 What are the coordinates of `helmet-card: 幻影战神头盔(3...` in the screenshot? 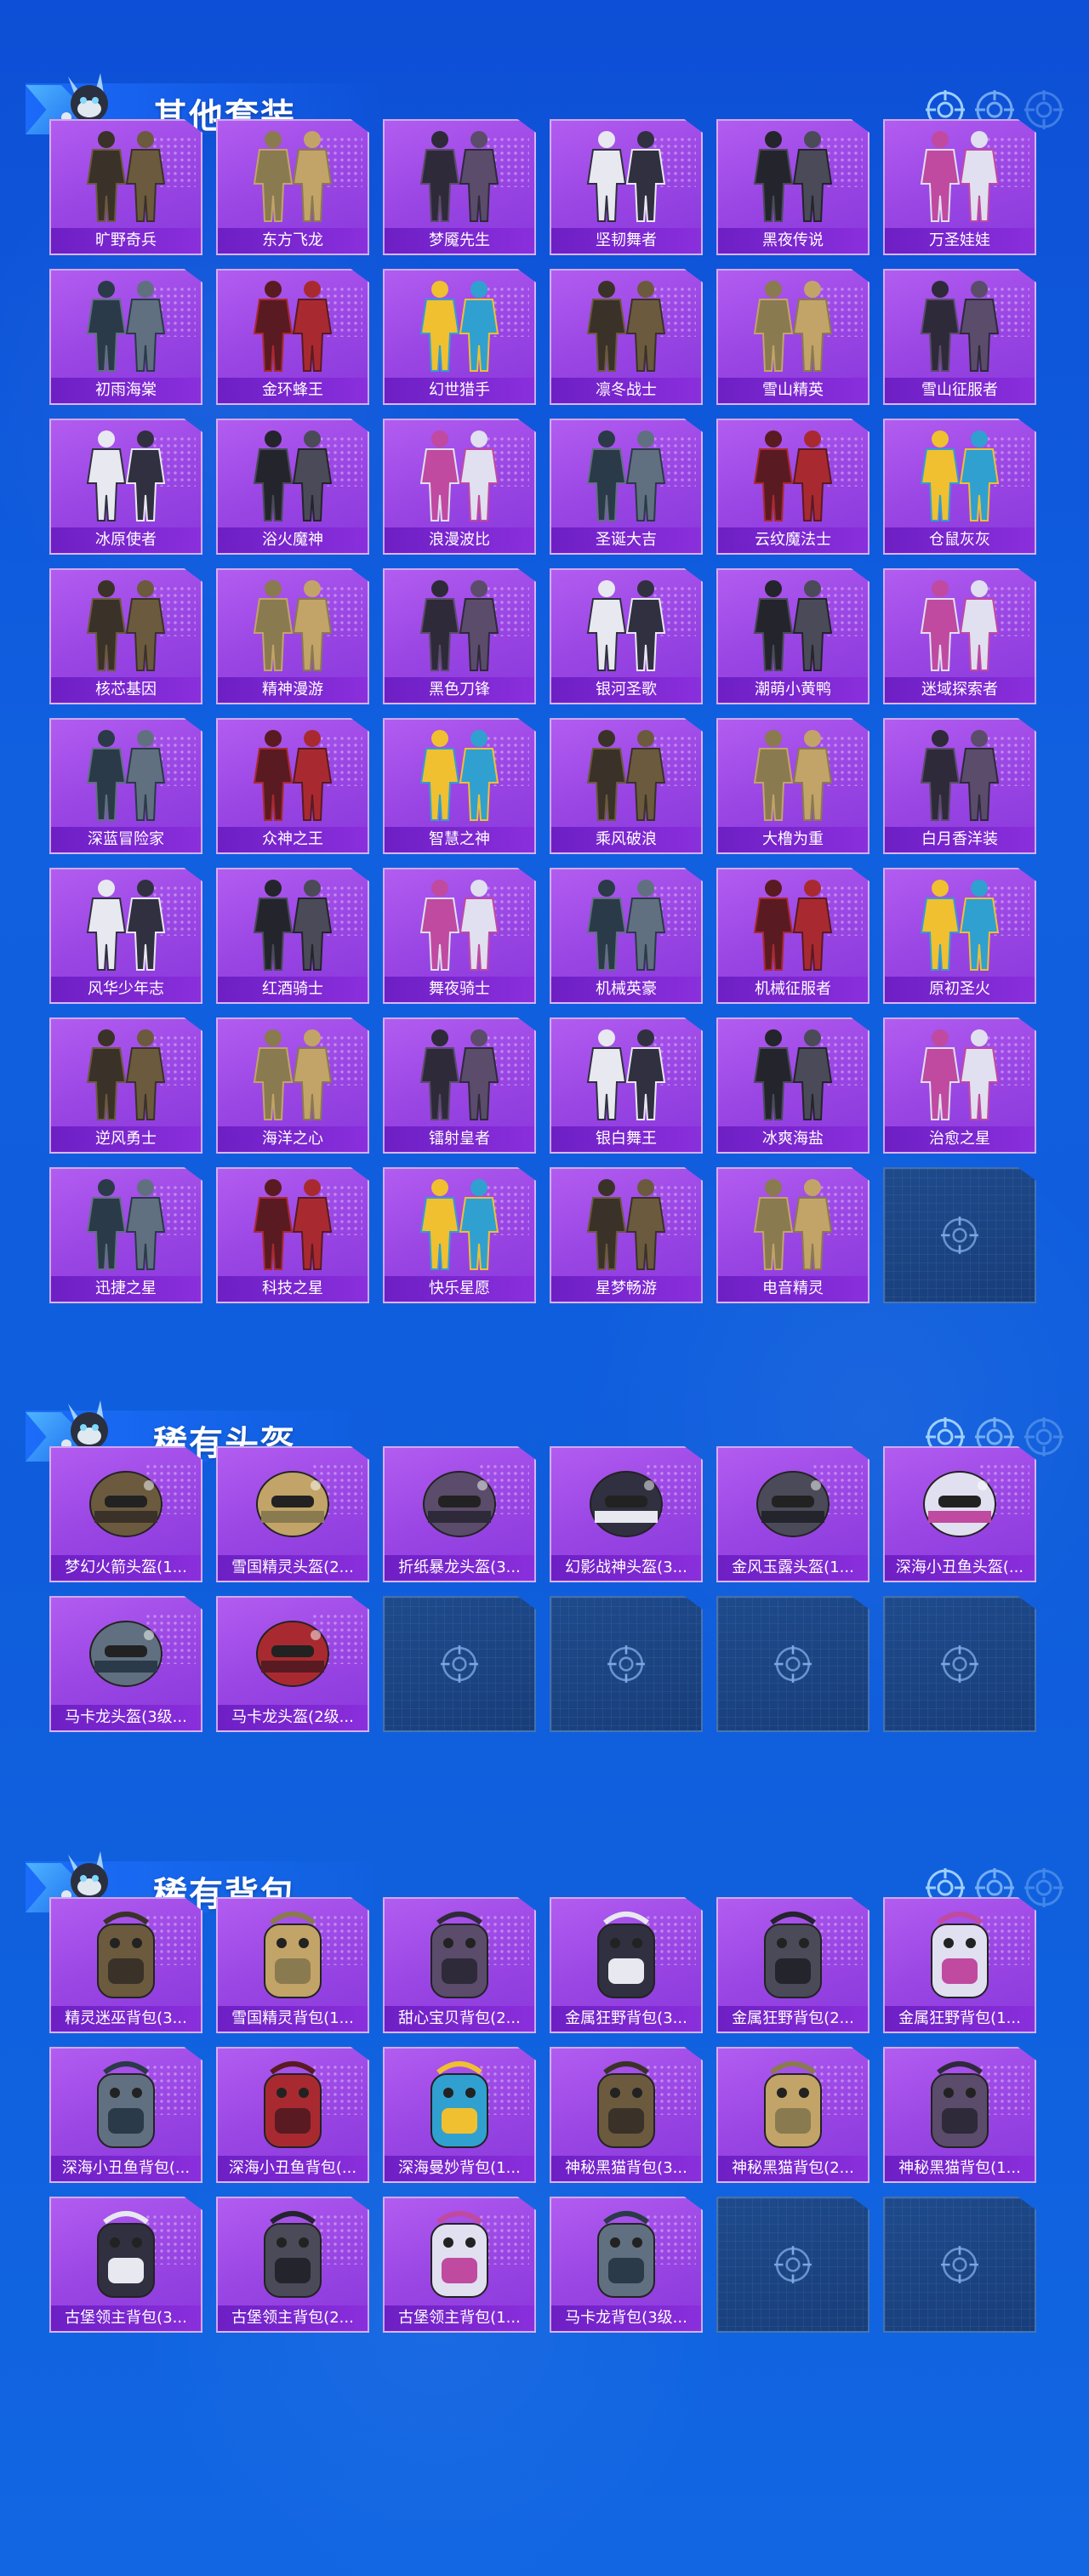 It's located at (626, 1514).